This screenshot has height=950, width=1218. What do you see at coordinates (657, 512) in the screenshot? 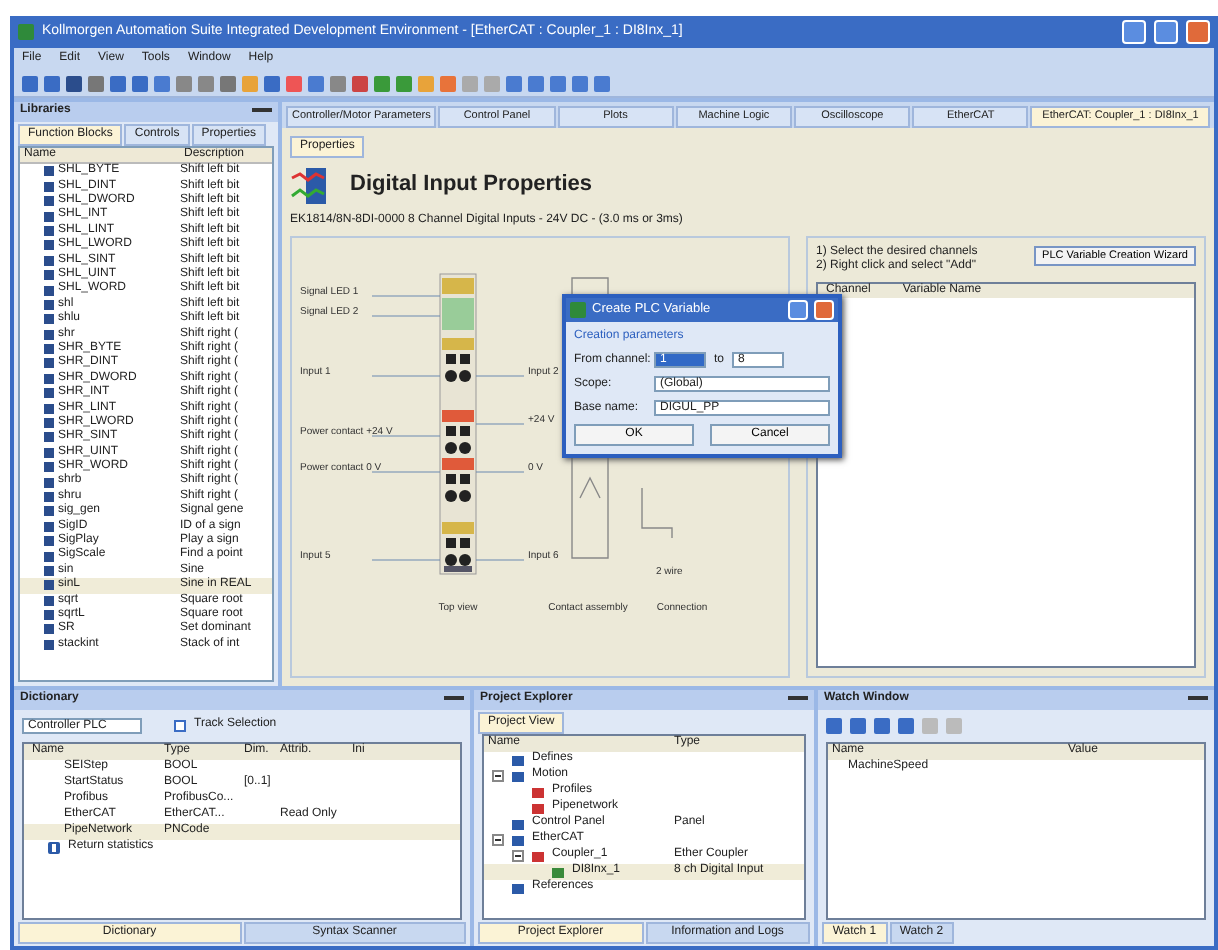
I see `connection-drawing` at bounding box center [657, 512].